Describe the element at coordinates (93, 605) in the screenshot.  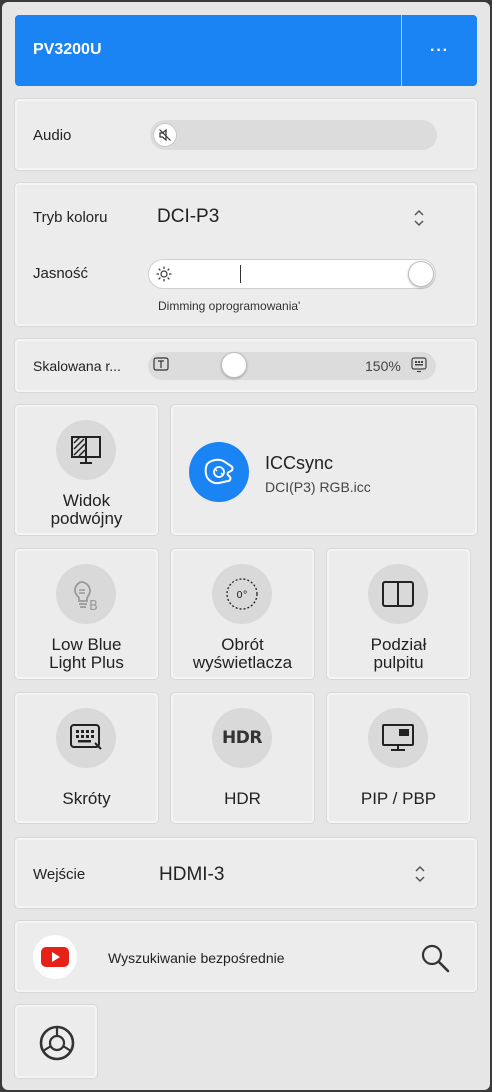
I see `svg-text: B` at that location.